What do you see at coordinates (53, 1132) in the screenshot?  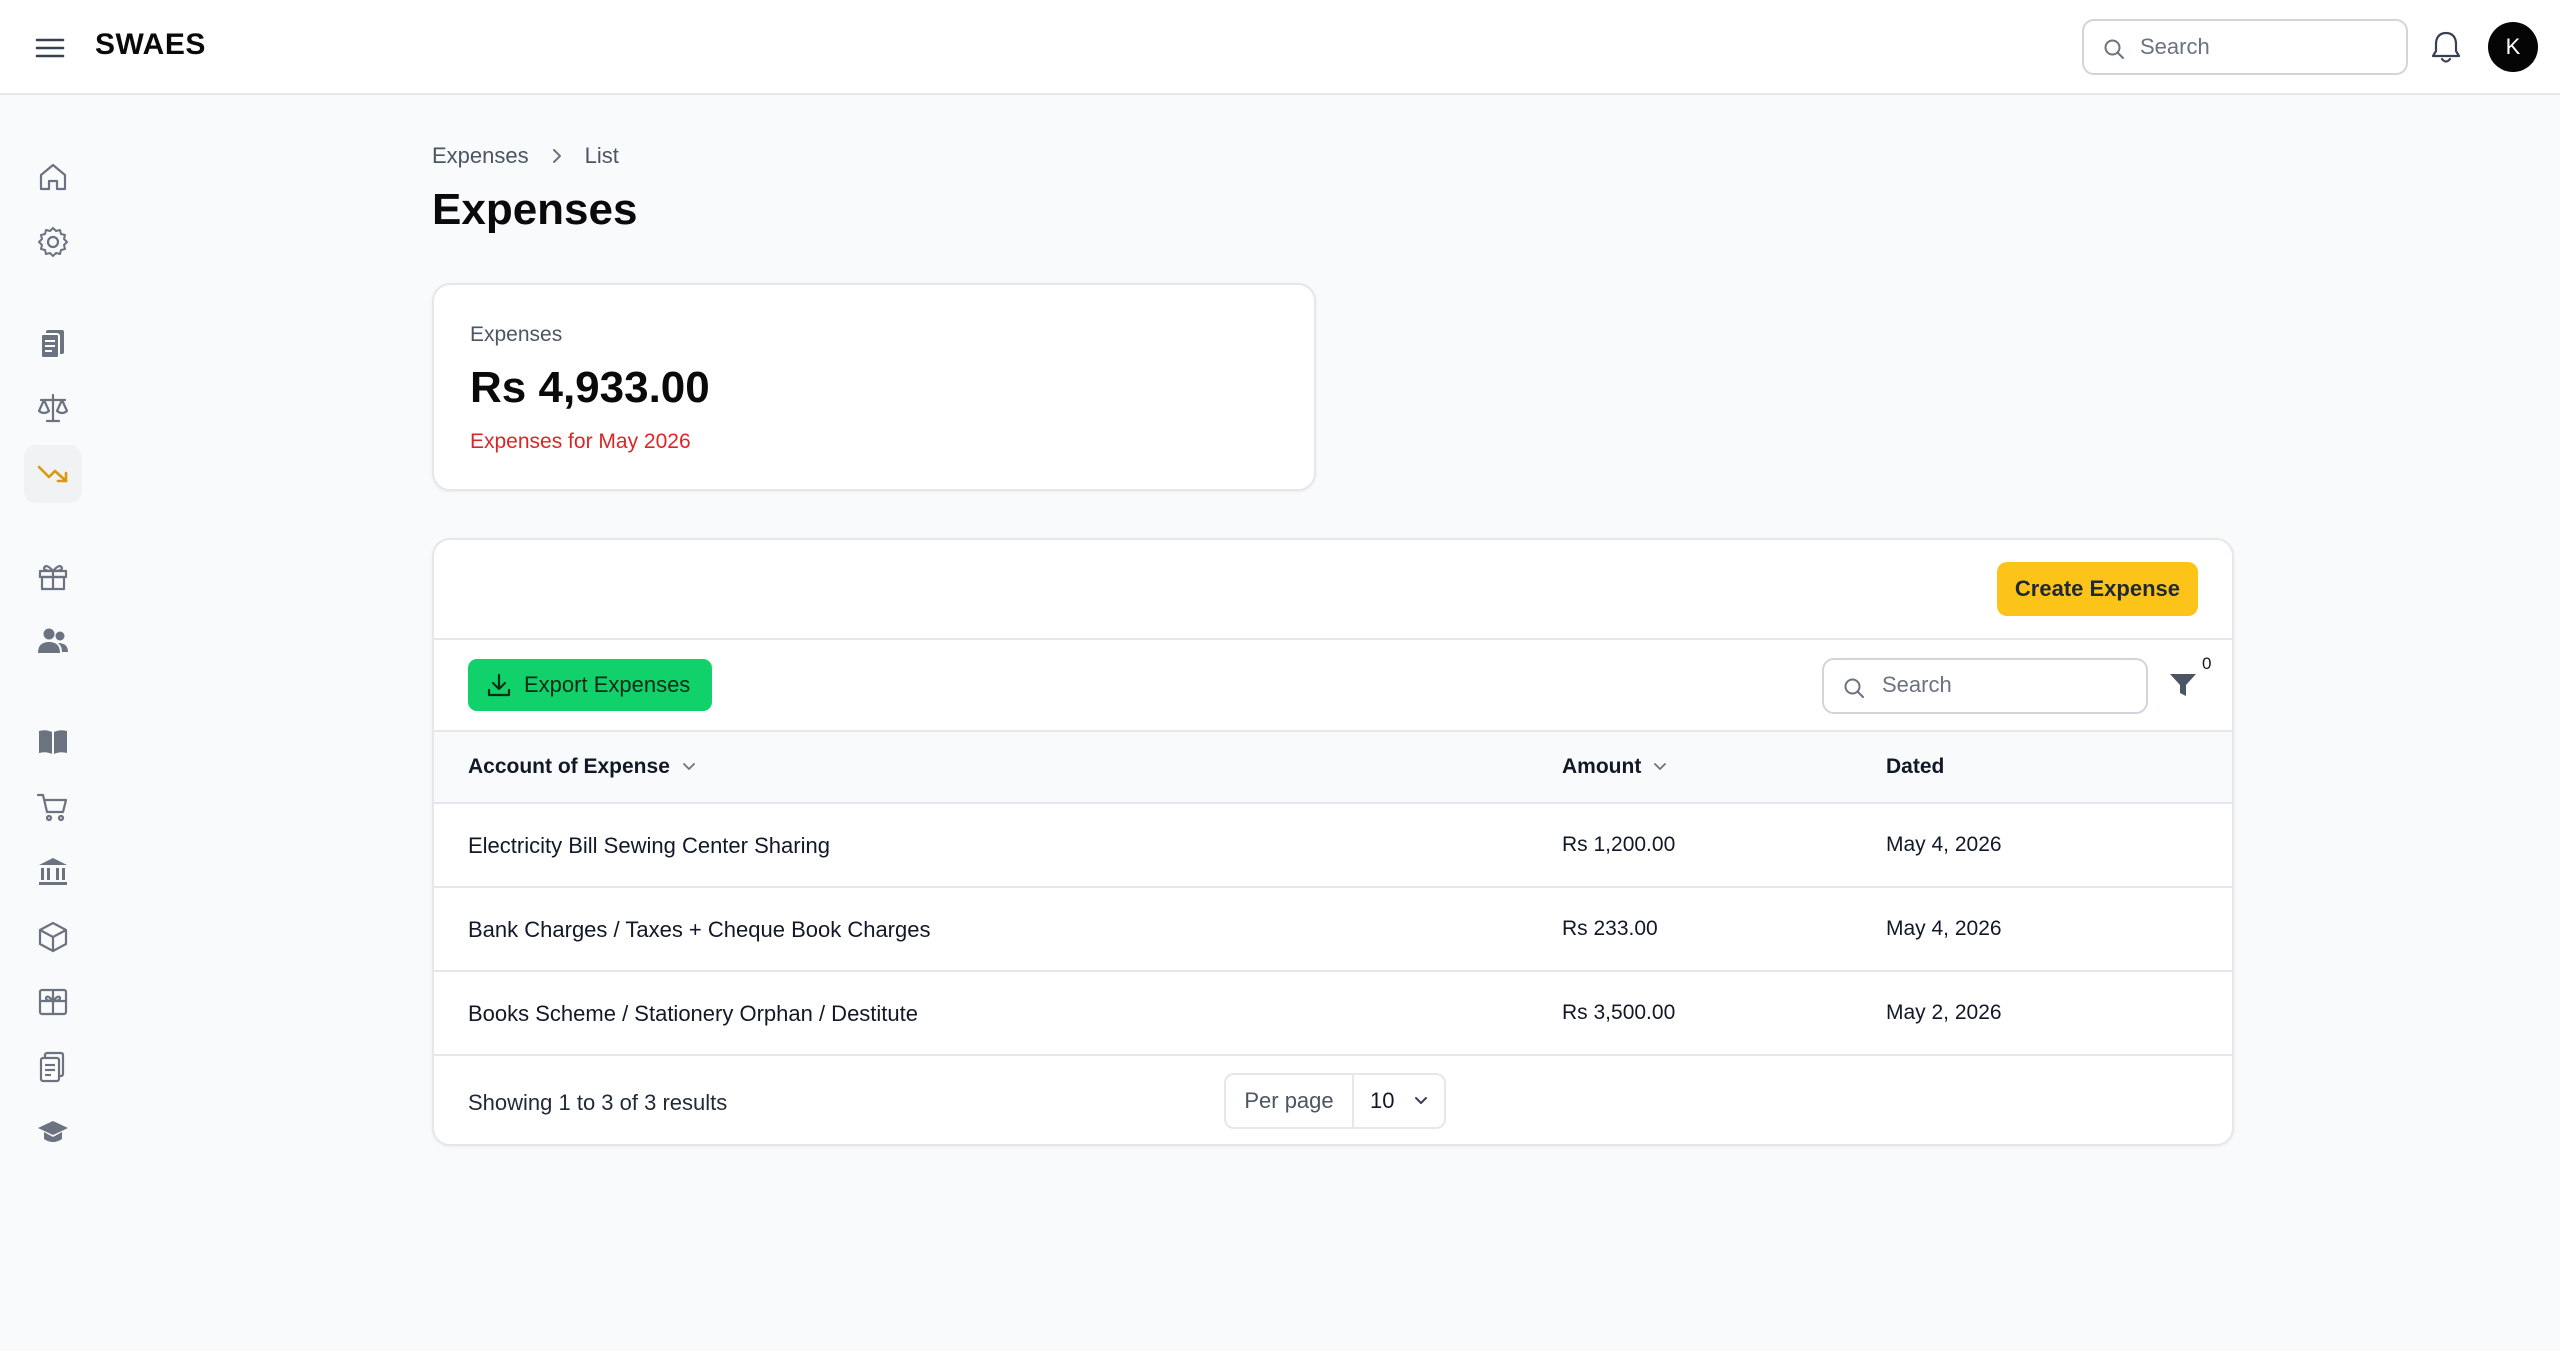 I see `graduation-cap-icon` at bounding box center [53, 1132].